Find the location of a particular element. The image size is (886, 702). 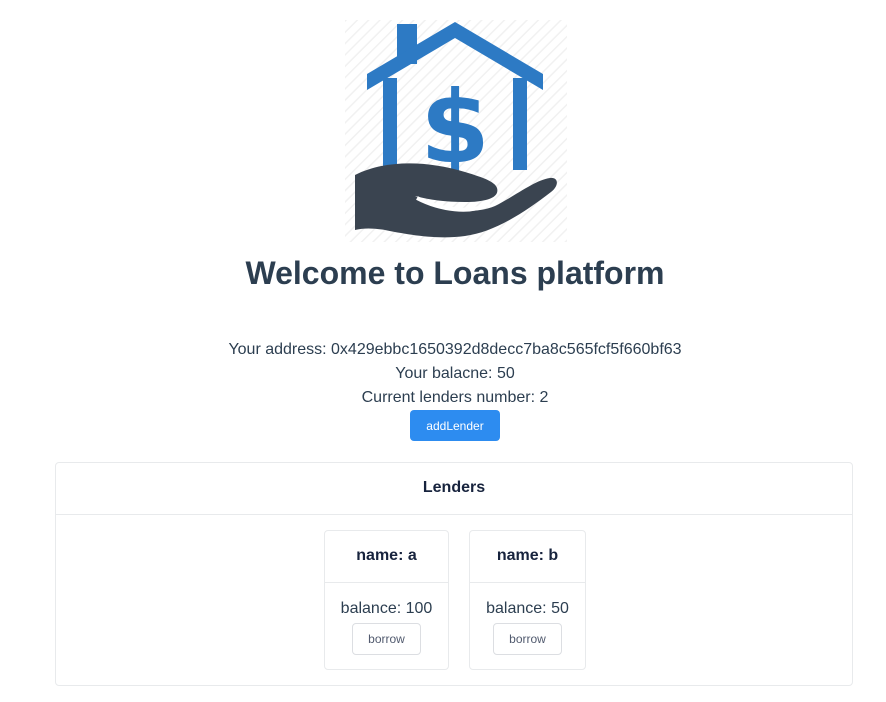

lender-card: name: b balance: 50 borrow is located at coordinates (527, 600).